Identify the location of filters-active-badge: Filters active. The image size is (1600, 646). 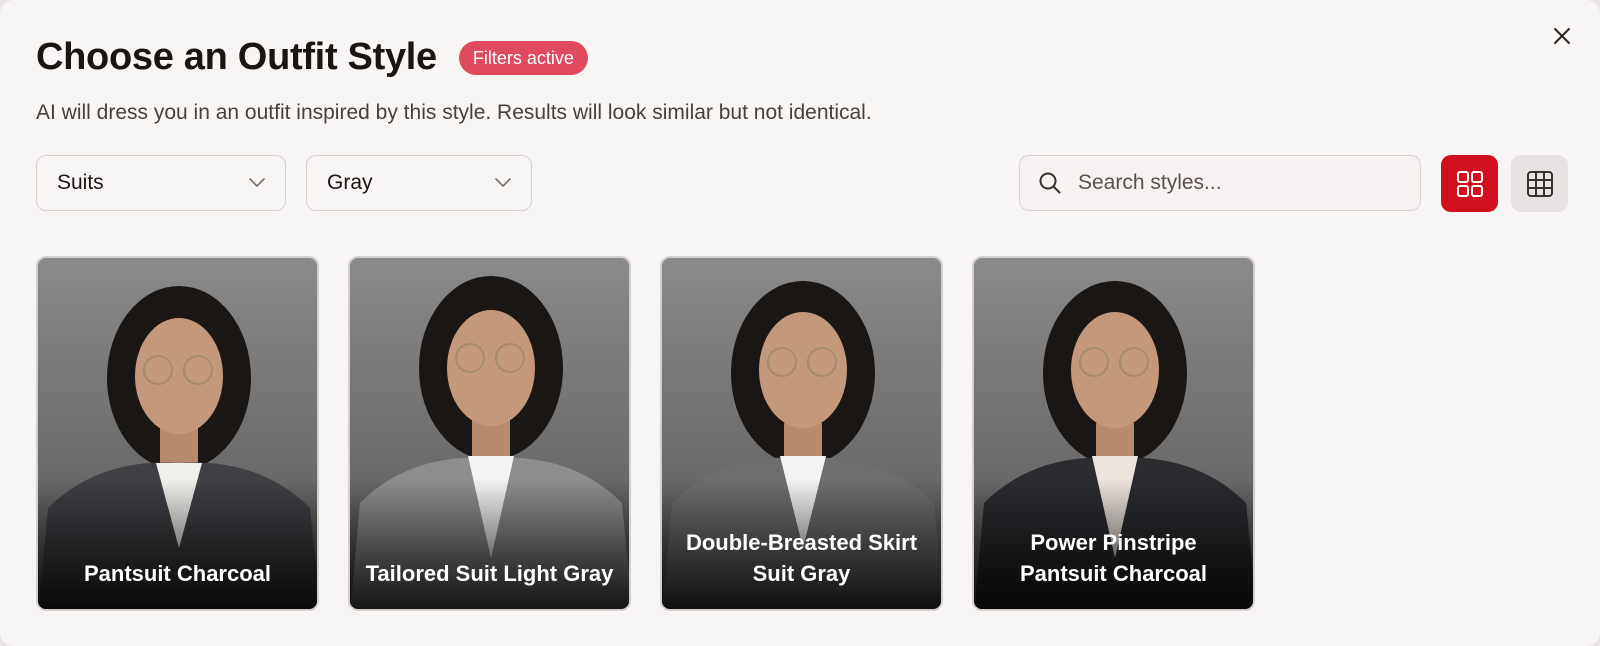
(523, 57).